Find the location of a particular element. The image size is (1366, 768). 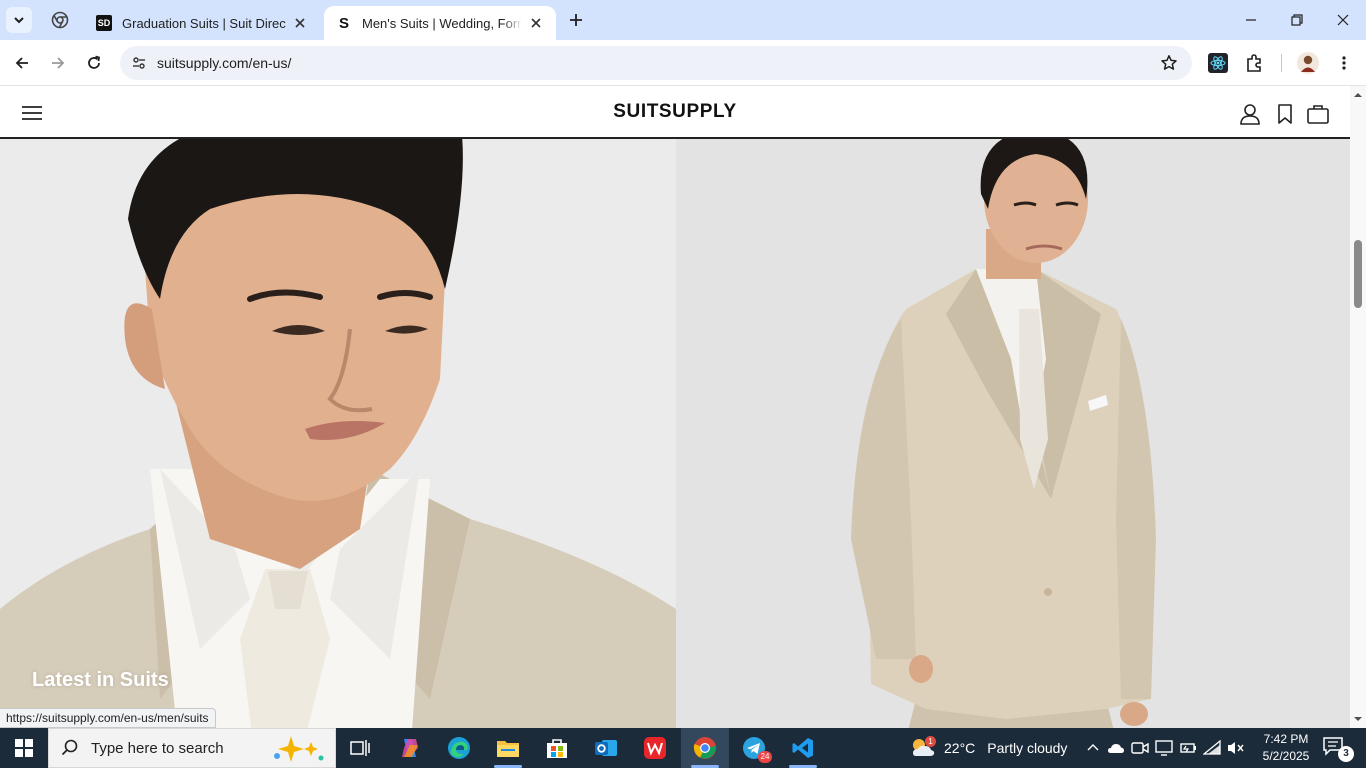

edge-app is located at coordinates (459, 748).